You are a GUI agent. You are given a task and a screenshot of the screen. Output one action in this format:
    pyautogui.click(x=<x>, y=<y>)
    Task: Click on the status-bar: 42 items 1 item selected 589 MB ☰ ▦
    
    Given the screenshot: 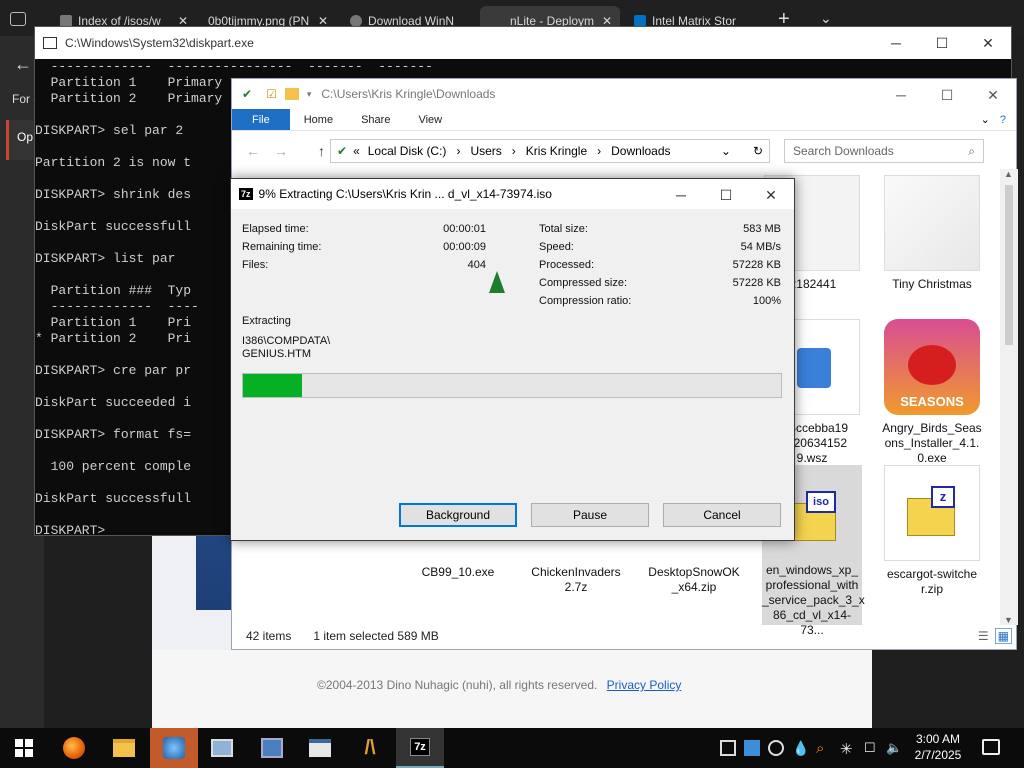 What is the action you would take?
    pyautogui.click(x=625, y=636)
    